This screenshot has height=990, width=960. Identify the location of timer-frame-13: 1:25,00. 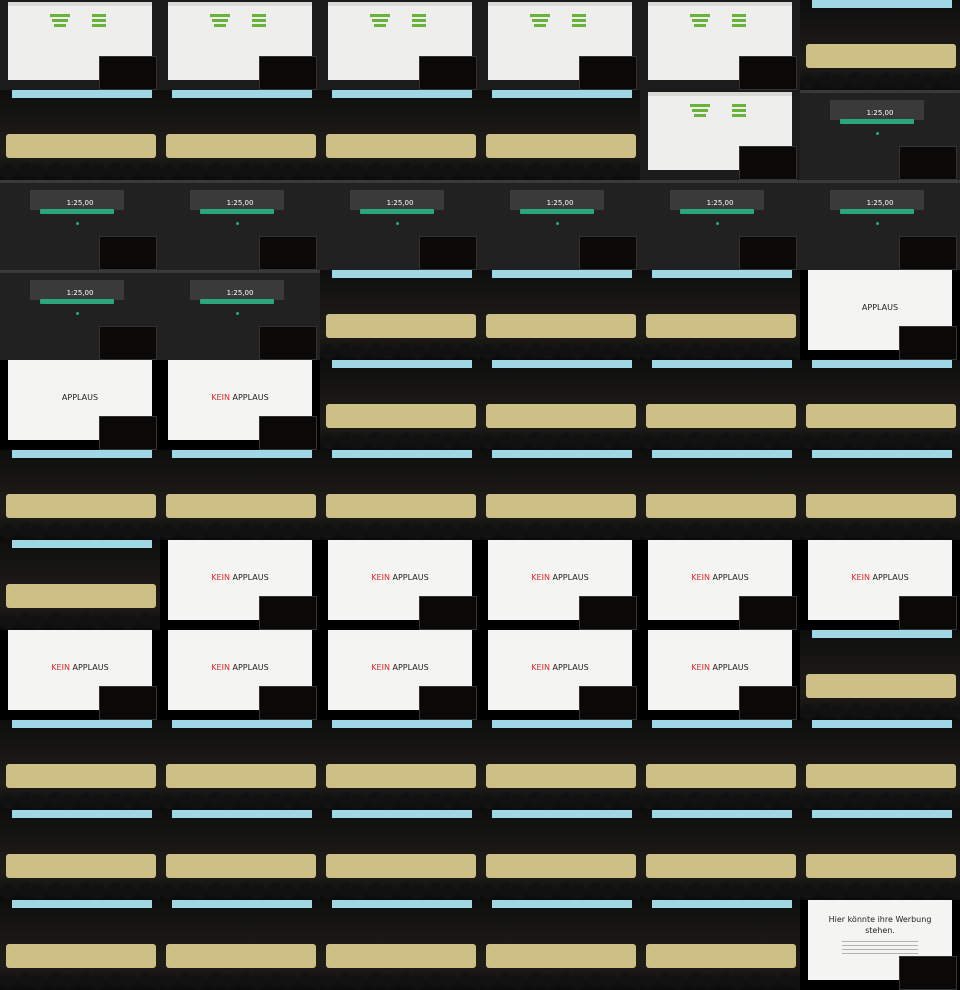
(80, 225).